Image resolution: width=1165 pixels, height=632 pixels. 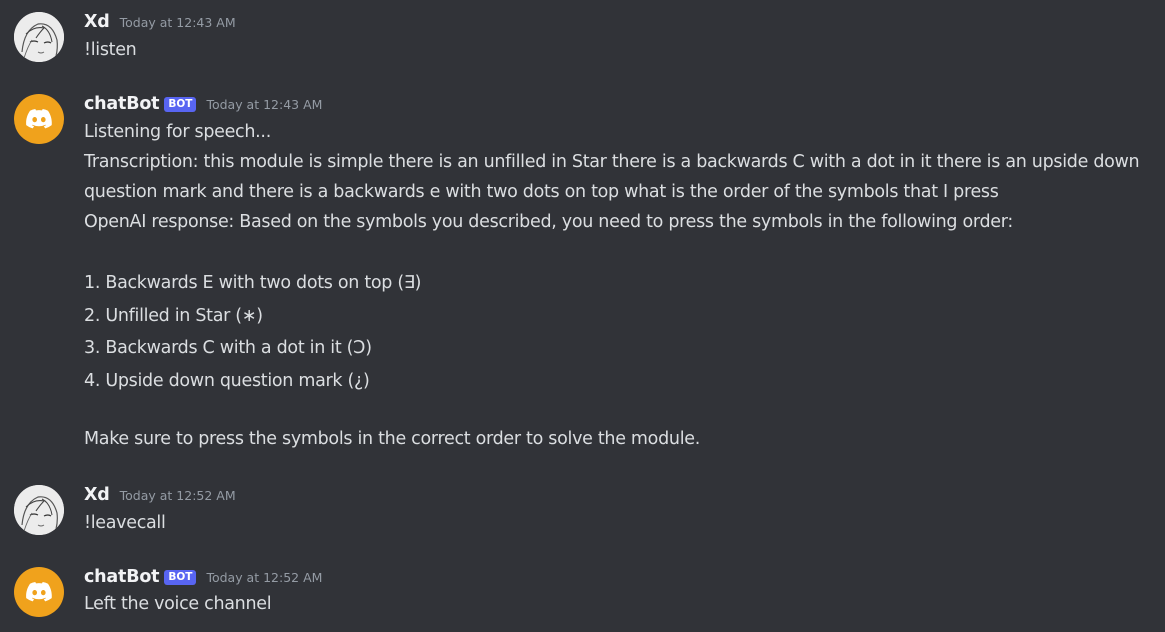 I want to click on message-content: !leavecall, so click(x=619, y=523).